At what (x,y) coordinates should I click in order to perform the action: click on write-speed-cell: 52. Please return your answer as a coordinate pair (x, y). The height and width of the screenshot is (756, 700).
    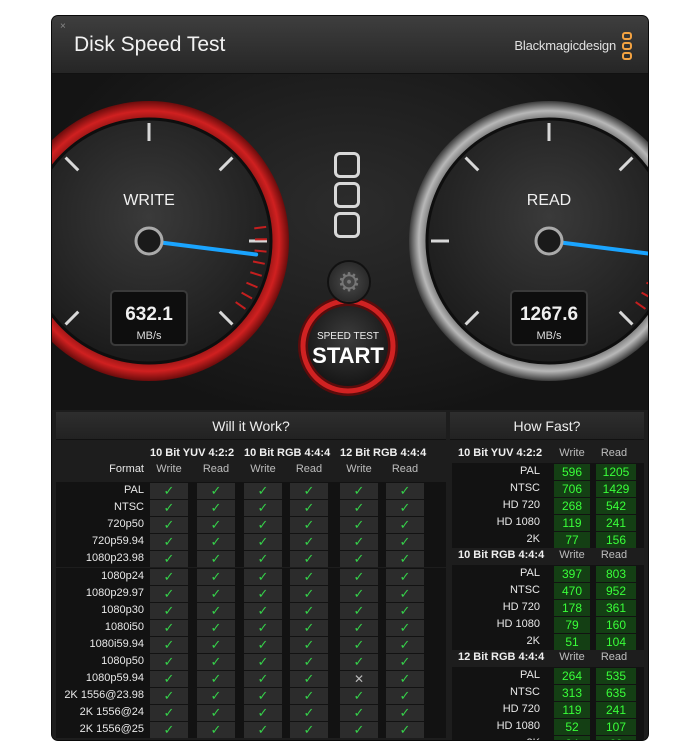
    Looking at the image, I should click on (572, 727).